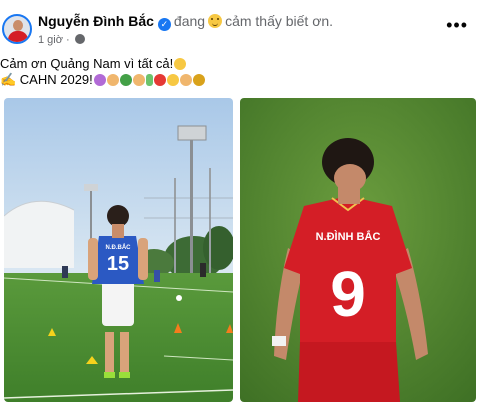 Image resolution: width=480 pixels, height=402 pixels. What do you see at coordinates (279, 21) in the screenshot?
I see `feeling-text: cảm thấy biết ơn.` at bounding box center [279, 21].